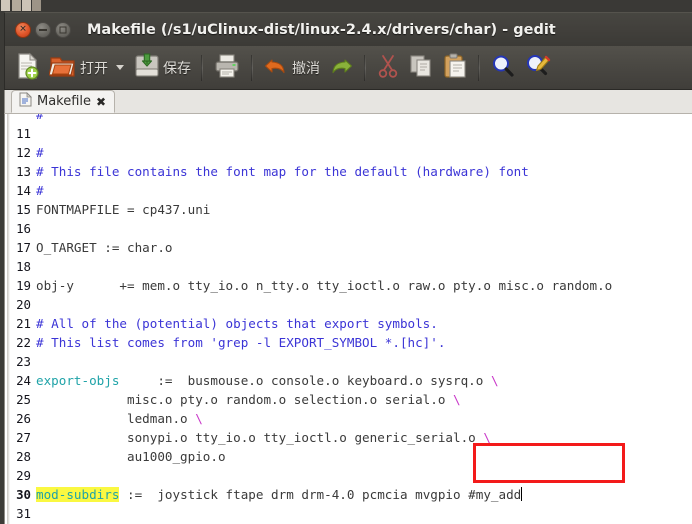 Image resolution: width=692 pixels, height=524 pixels. Describe the element at coordinates (162, 68) in the screenshot. I see `save-button: 保存` at that location.